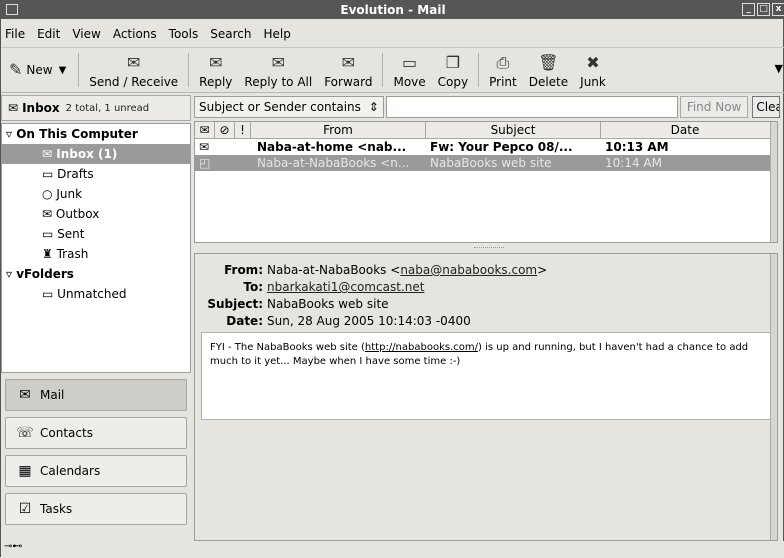 This screenshot has width=784, height=558. What do you see at coordinates (513, 130) in the screenshot?
I see `column-subject: Subject` at bounding box center [513, 130].